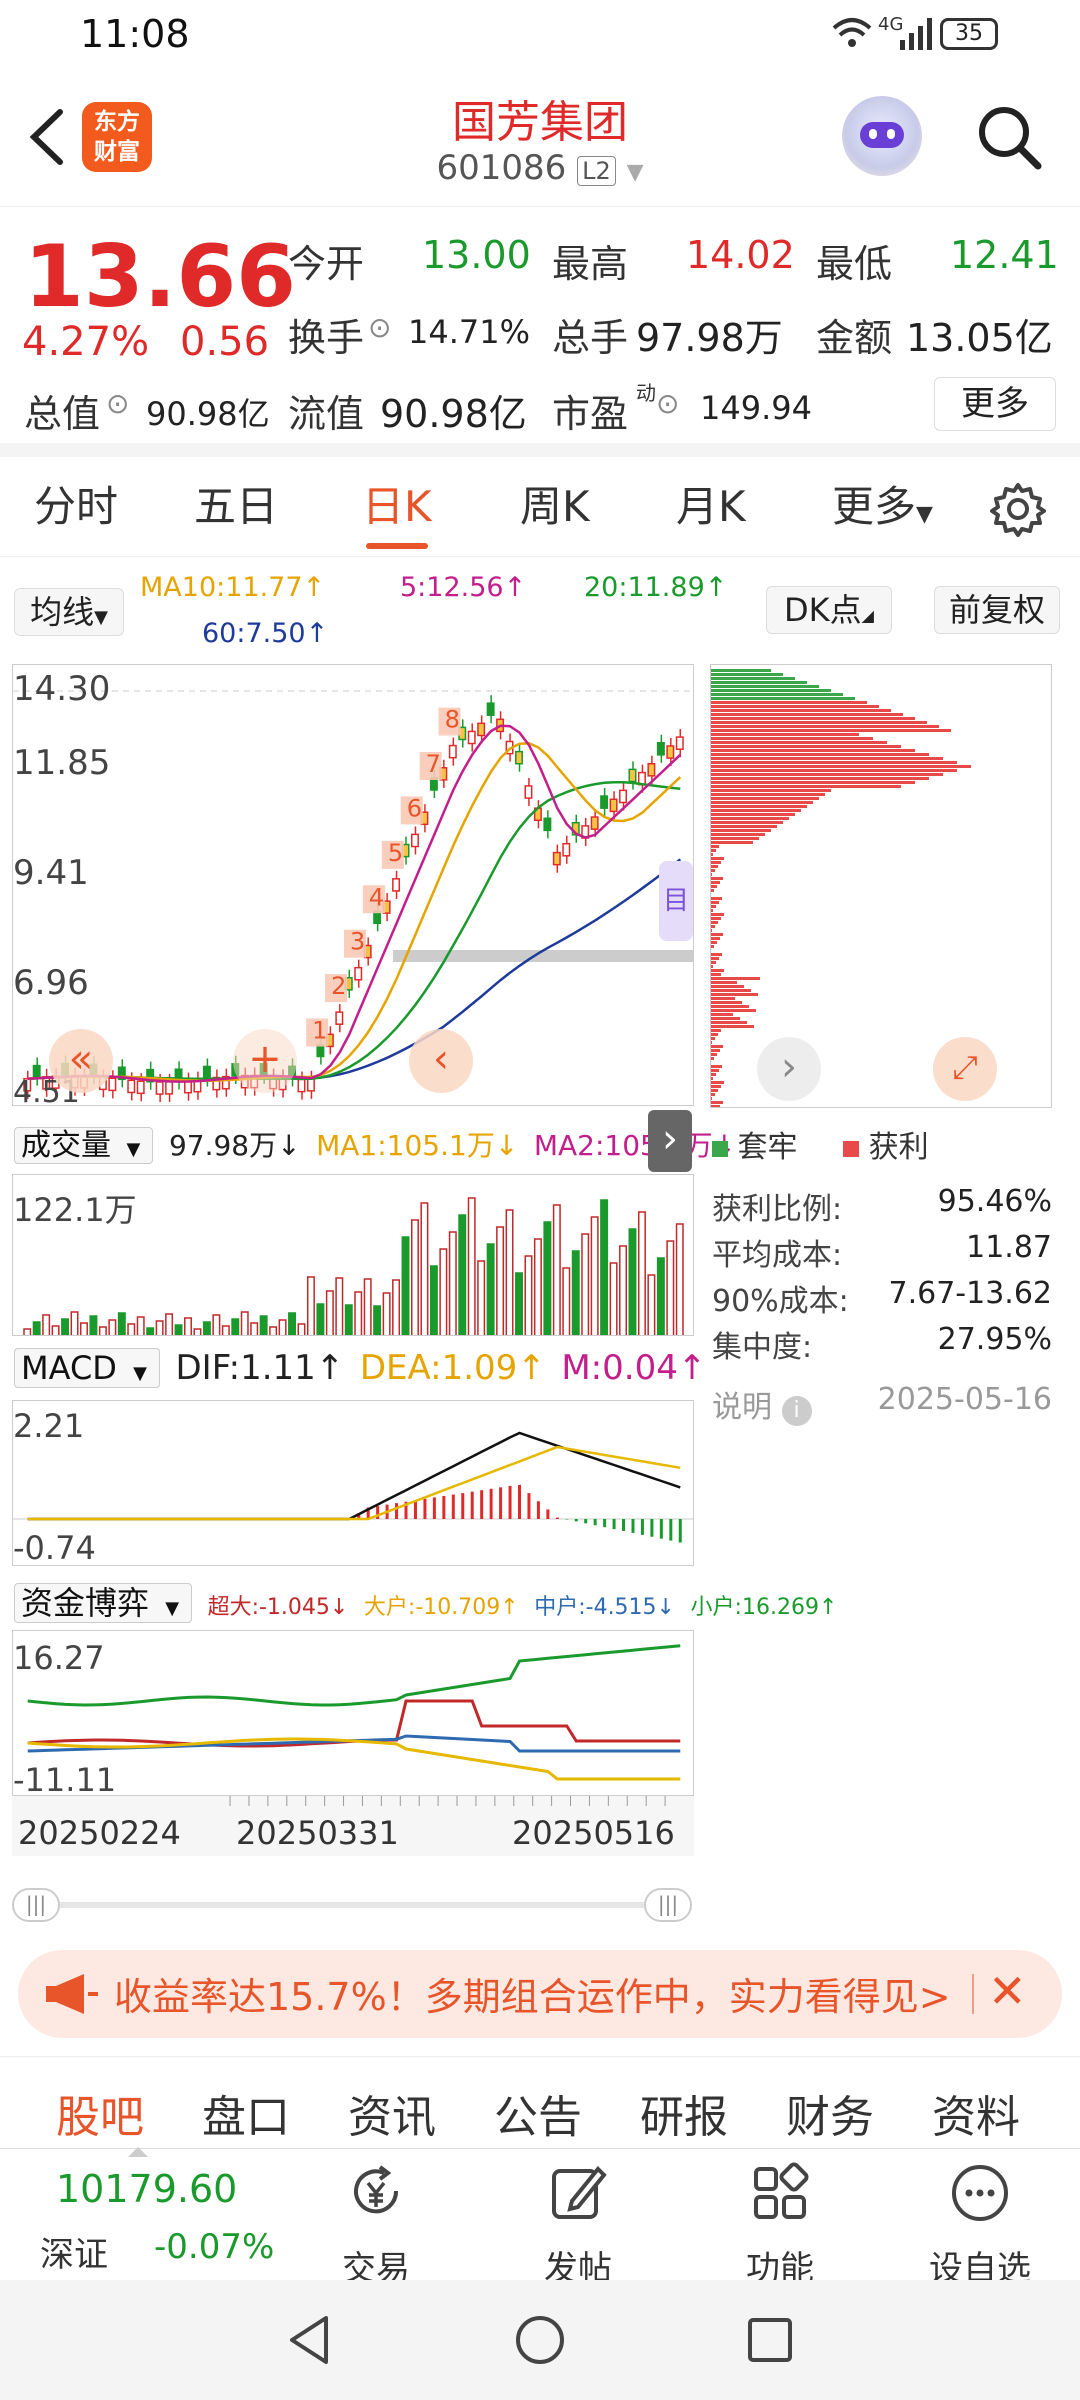  Describe the element at coordinates (353, 1713) in the screenshot. I see `fund-chart: 16.27 -11.11` at that location.